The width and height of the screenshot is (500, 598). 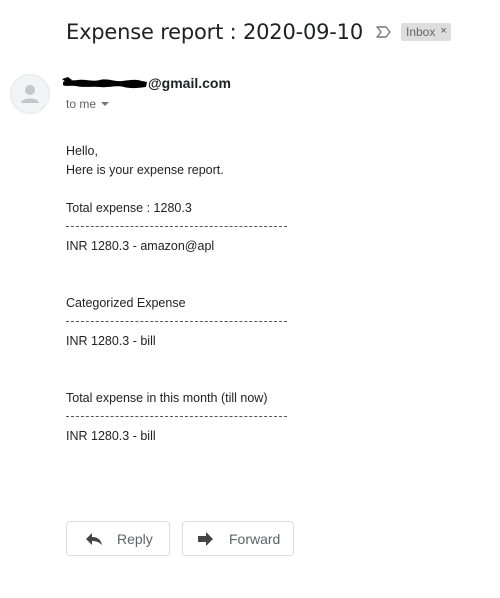 I want to click on reply-arrow-icon, so click(x=94, y=539).